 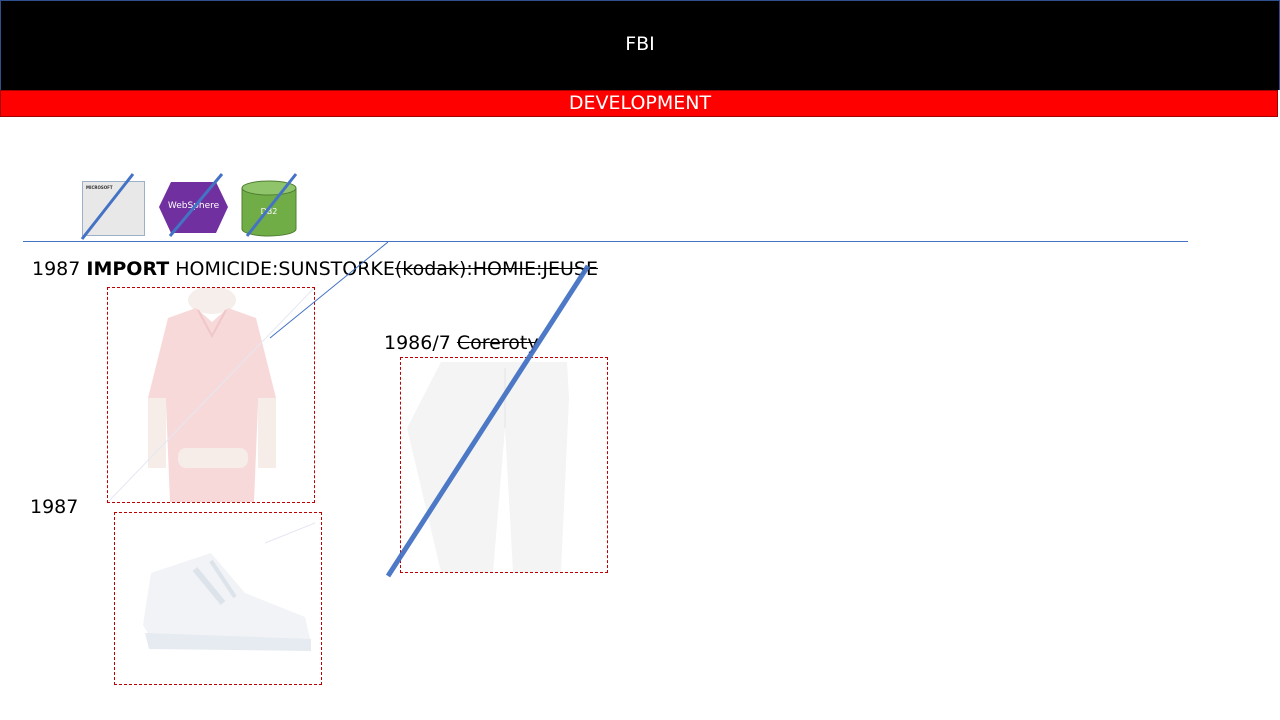 I want to click on strike-line-db2, so click(x=271, y=205).